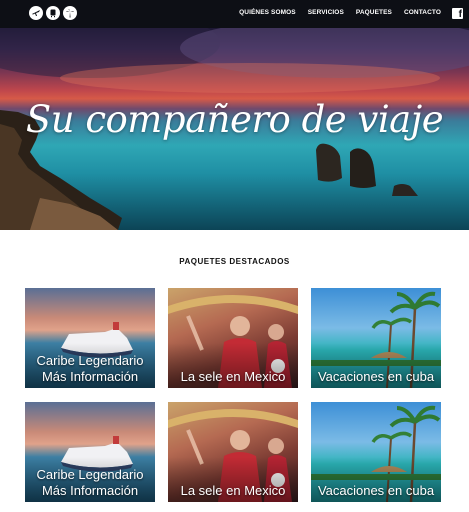 This screenshot has width=469, height=512. What do you see at coordinates (422, 12) in the screenshot?
I see `nav-link-contacto: CONTACTO` at bounding box center [422, 12].